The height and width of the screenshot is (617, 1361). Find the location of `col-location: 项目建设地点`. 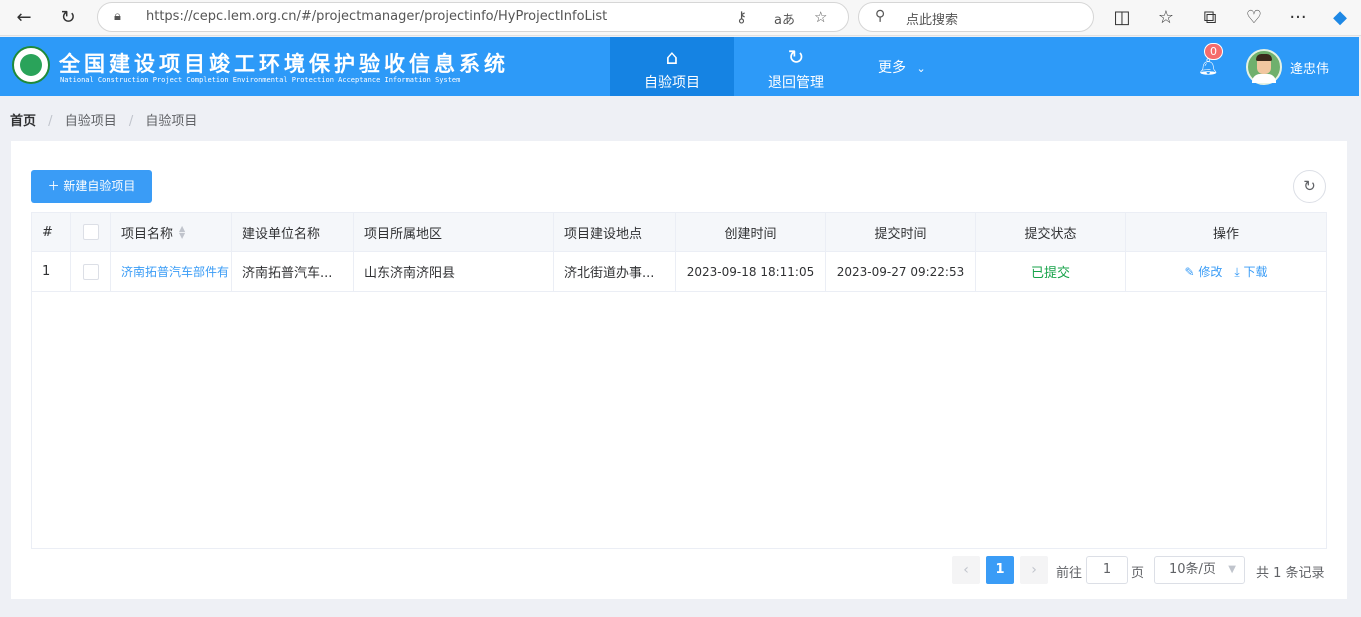

col-location: 项目建设地点 is located at coordinates (615, 232).